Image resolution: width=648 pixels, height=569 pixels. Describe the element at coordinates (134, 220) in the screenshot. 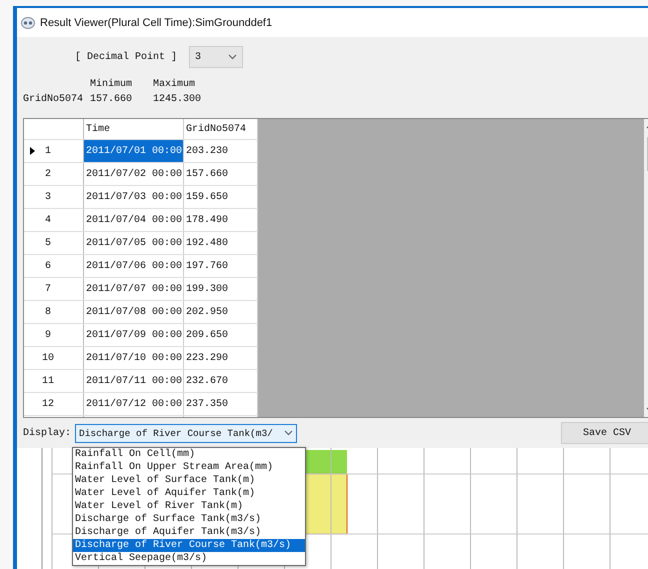

I see `table-cell: 2011/07/04 00:00` at that location.